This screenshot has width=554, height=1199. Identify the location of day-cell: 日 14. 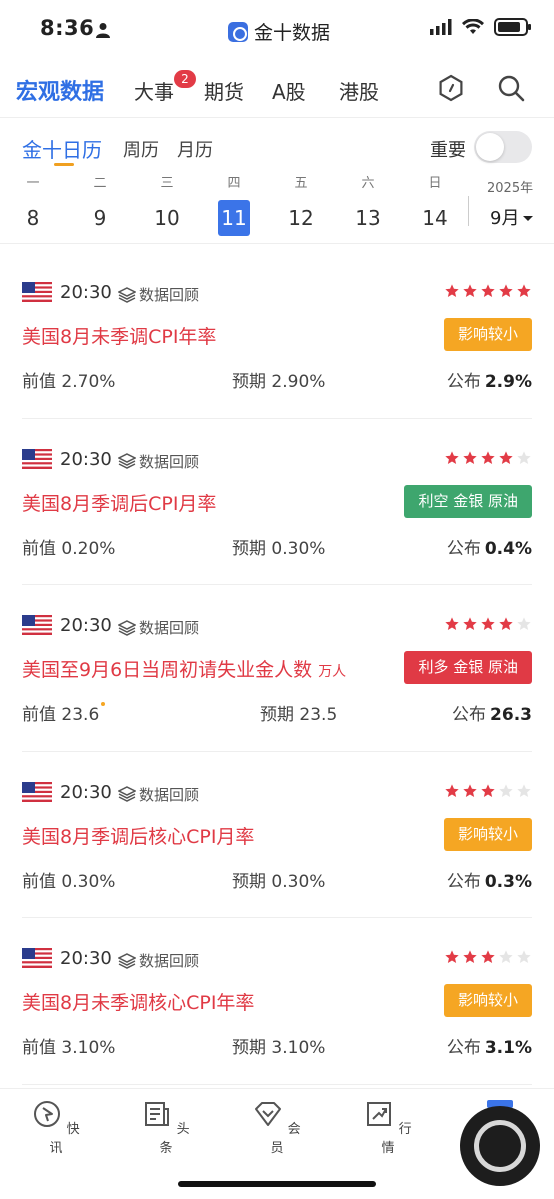
(435, 205).